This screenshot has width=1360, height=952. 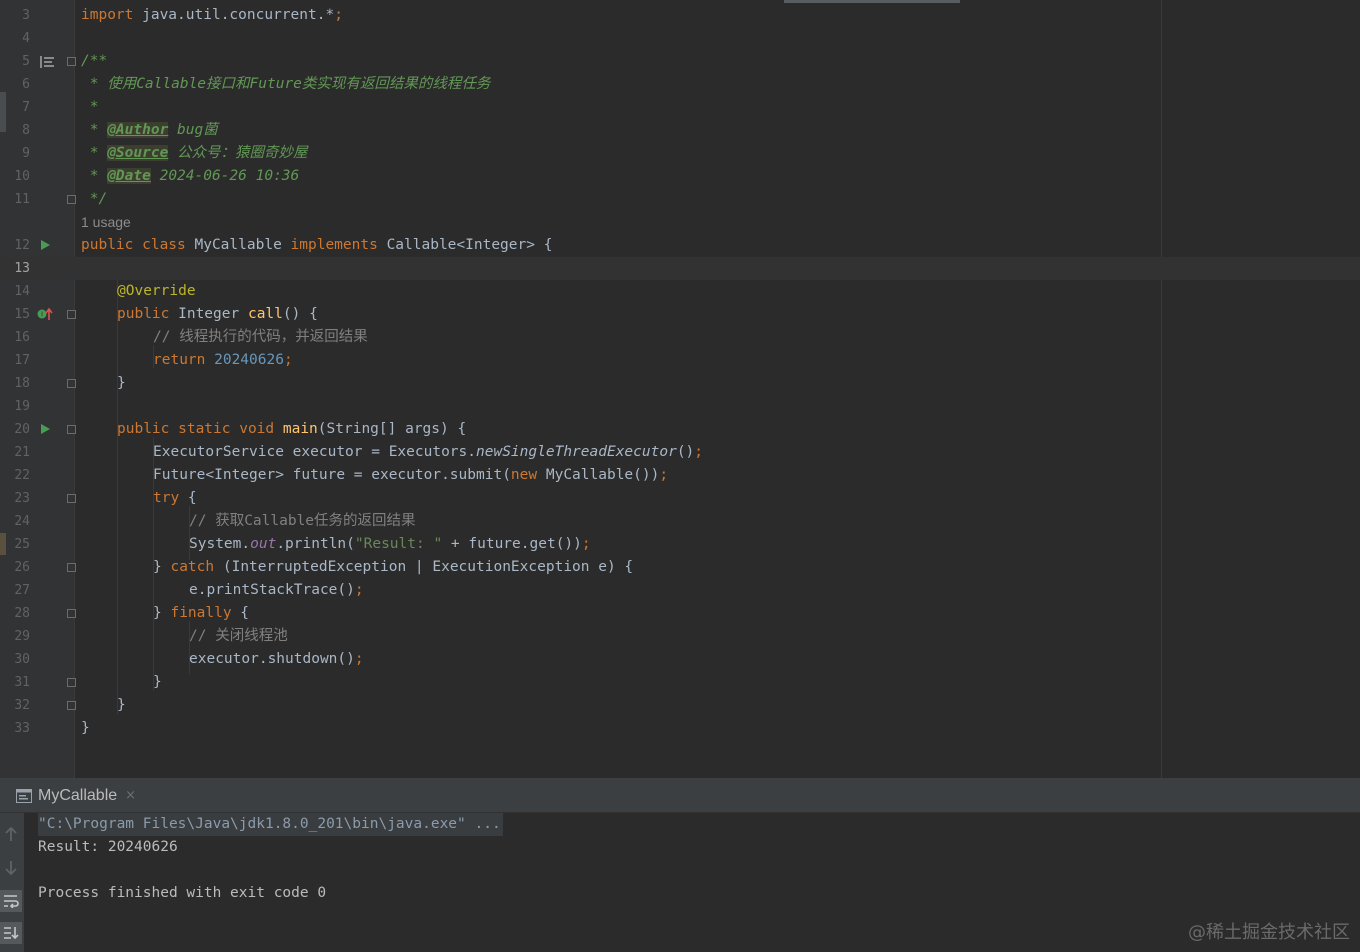 What do you see at coordinates (175, 498) in the screenshot?
I see `code-text: try {` at bounding box center [175, 498].